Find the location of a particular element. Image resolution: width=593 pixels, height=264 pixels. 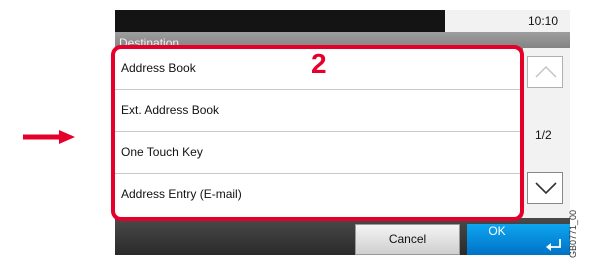

figure-code: GB0771_00 is located at coordinates (573, 233).